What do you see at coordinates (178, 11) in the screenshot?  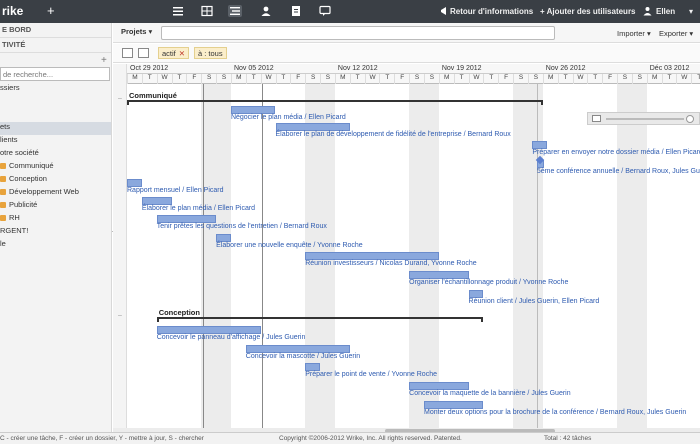 I see `menu-icon` at bounding box center [178, 11].